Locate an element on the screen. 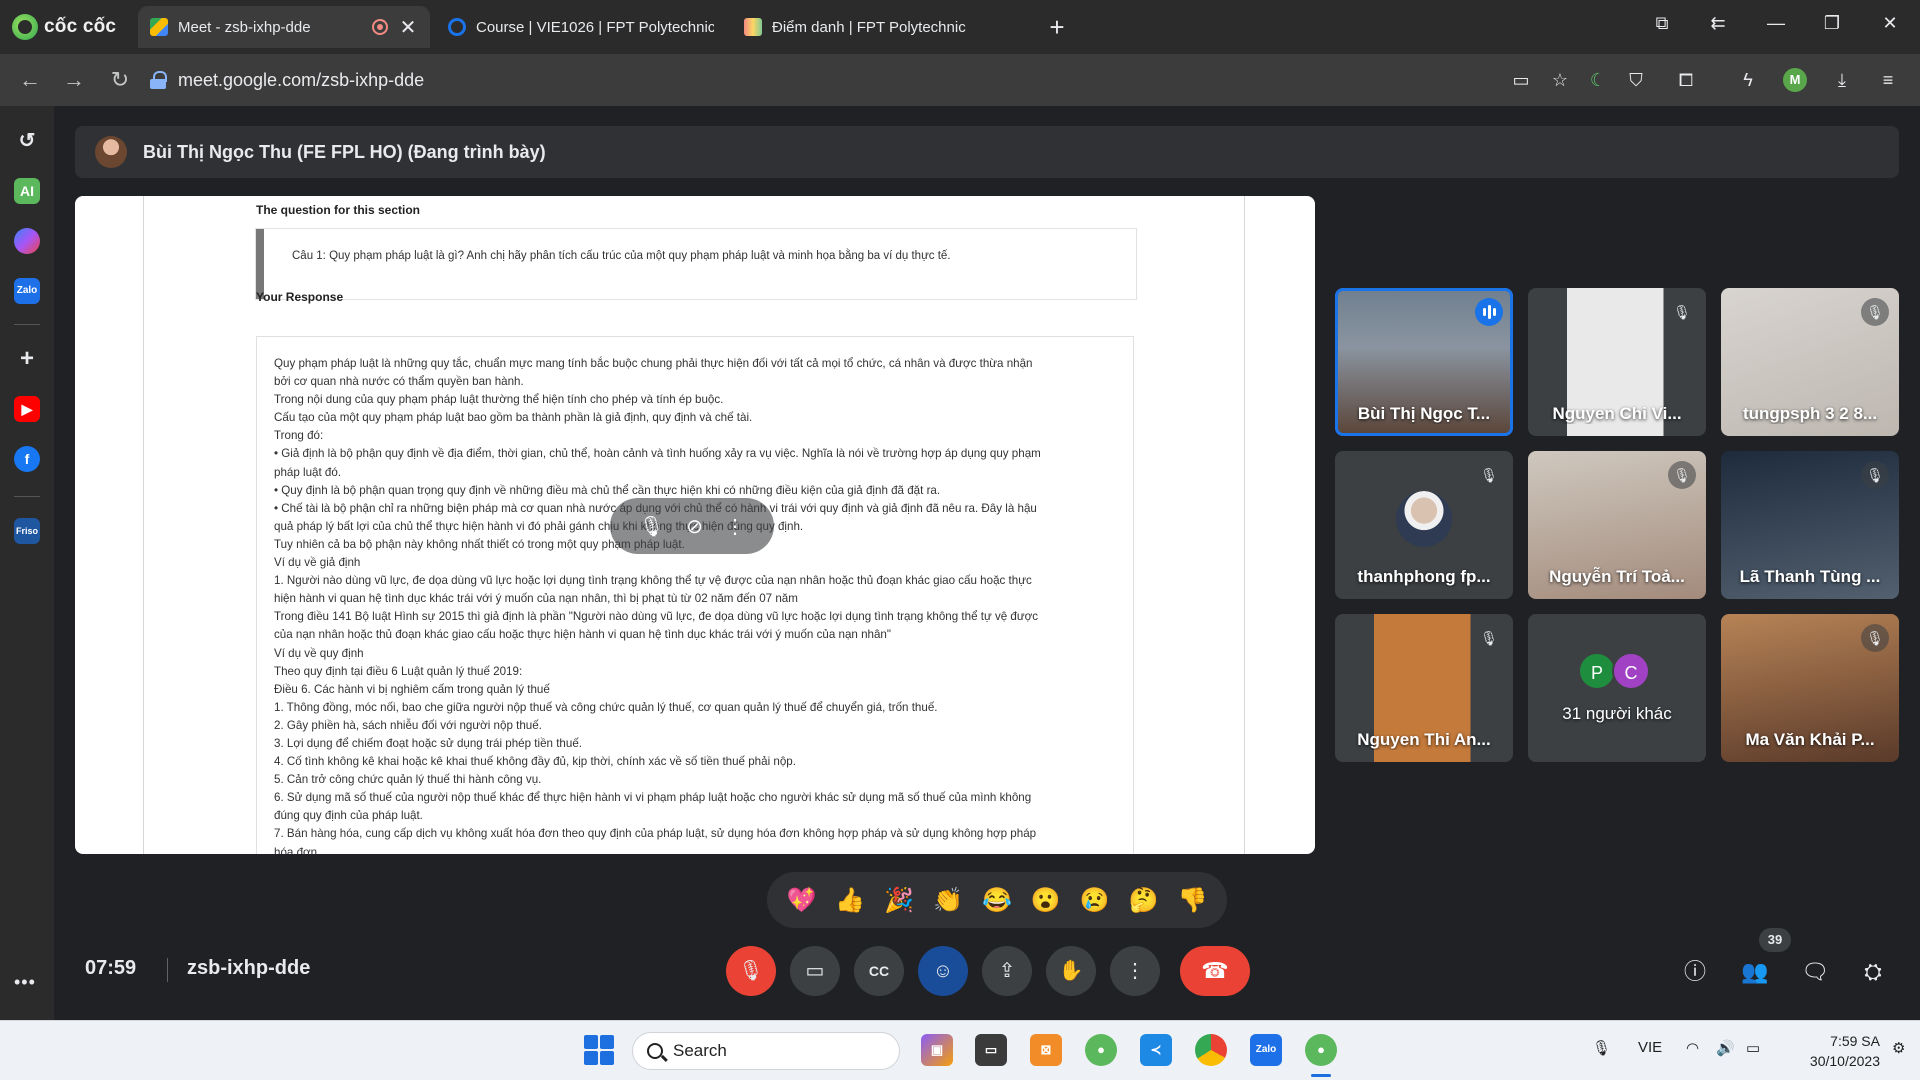 This screenshot has width=1920, height=1080. friso-icon: Friso is located at coordinates (27, 531).